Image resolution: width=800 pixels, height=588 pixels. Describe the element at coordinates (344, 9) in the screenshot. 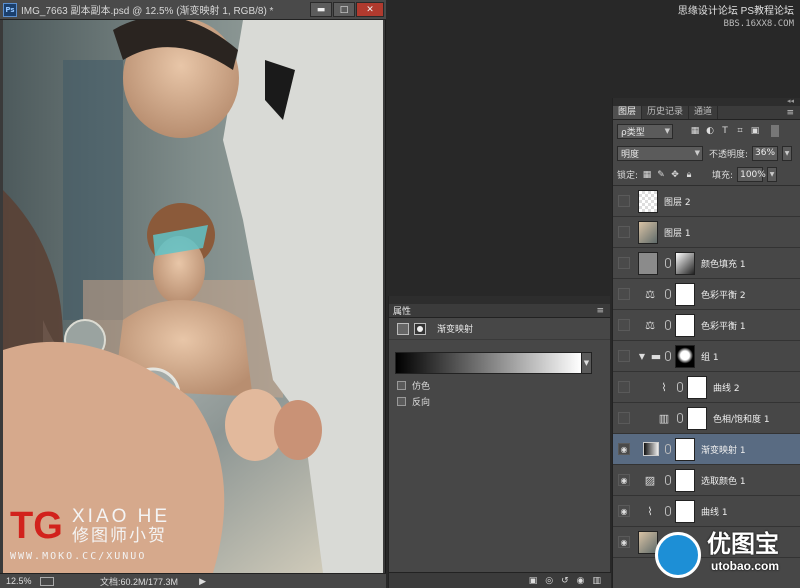

I see `maximize-button: □` at that location.